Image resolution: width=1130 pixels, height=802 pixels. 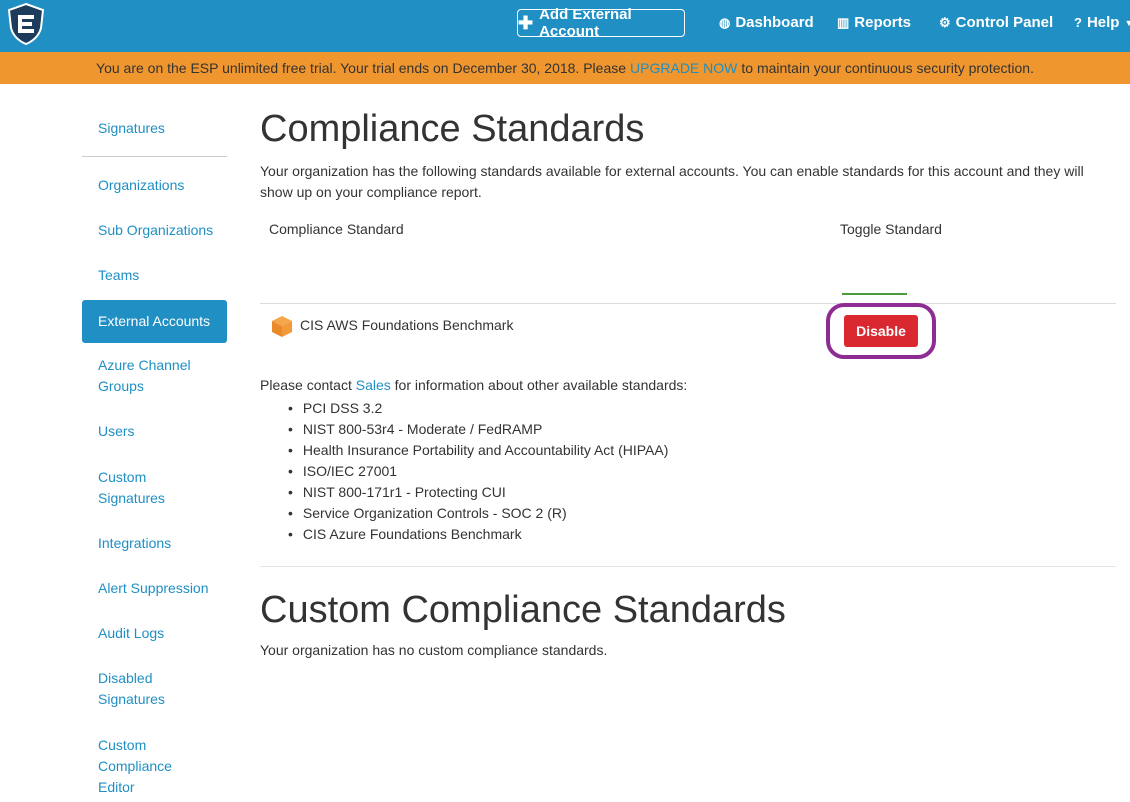 I want to click on section-divider, so click(x=688, y=566).